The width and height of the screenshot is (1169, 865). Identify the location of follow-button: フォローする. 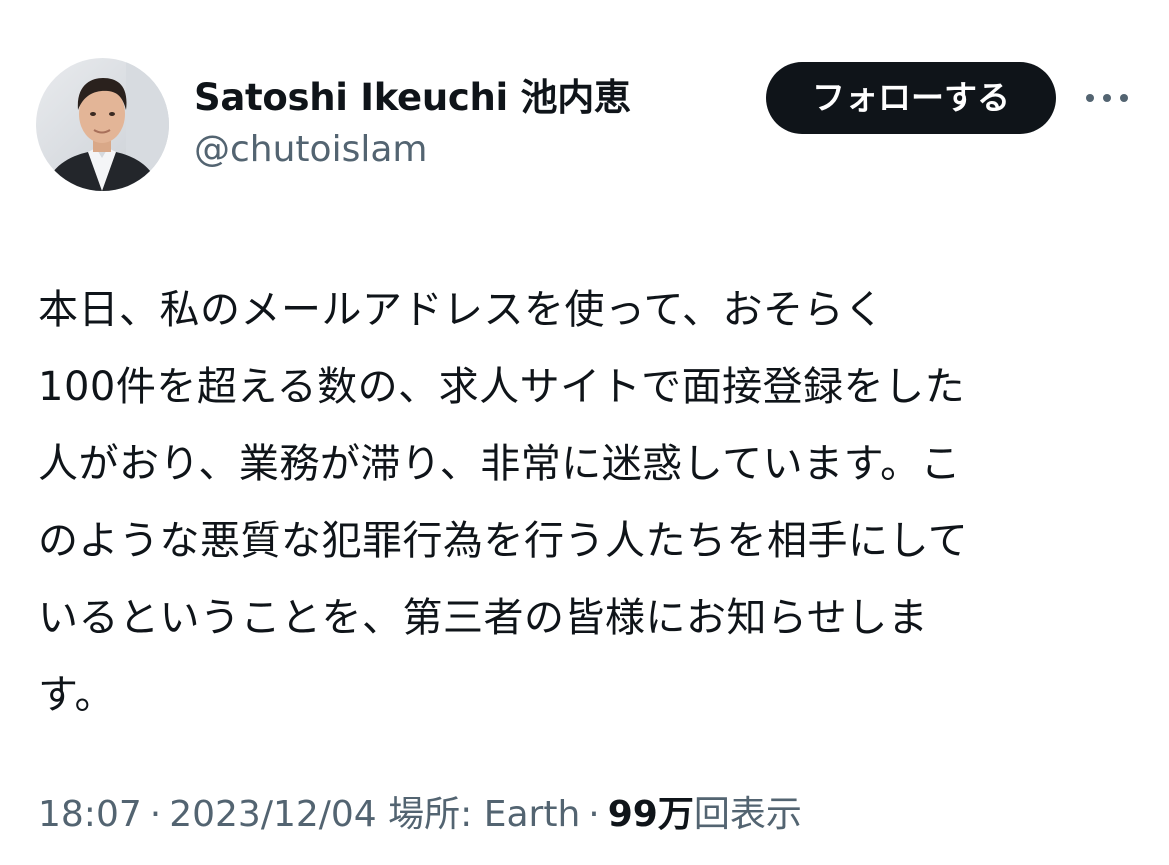
(911, 98).